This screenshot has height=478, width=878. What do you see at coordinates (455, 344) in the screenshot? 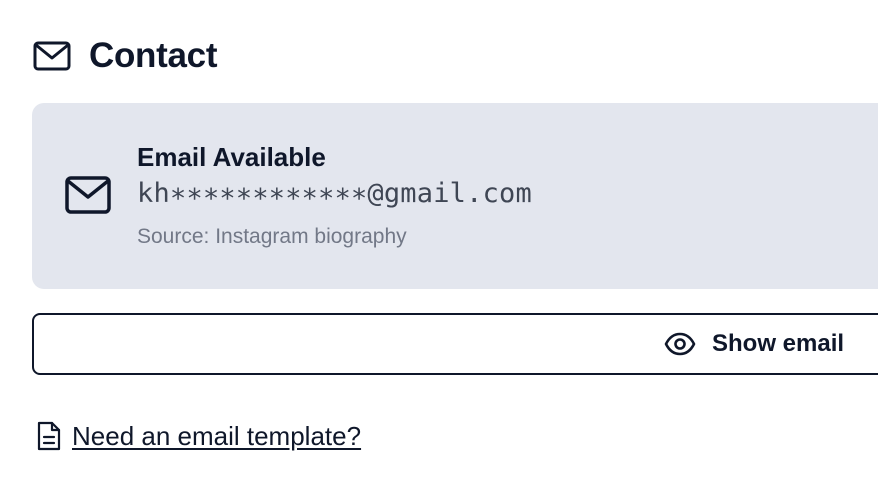
I see `show-email-button: Show email` at bounding box center [455, 344].